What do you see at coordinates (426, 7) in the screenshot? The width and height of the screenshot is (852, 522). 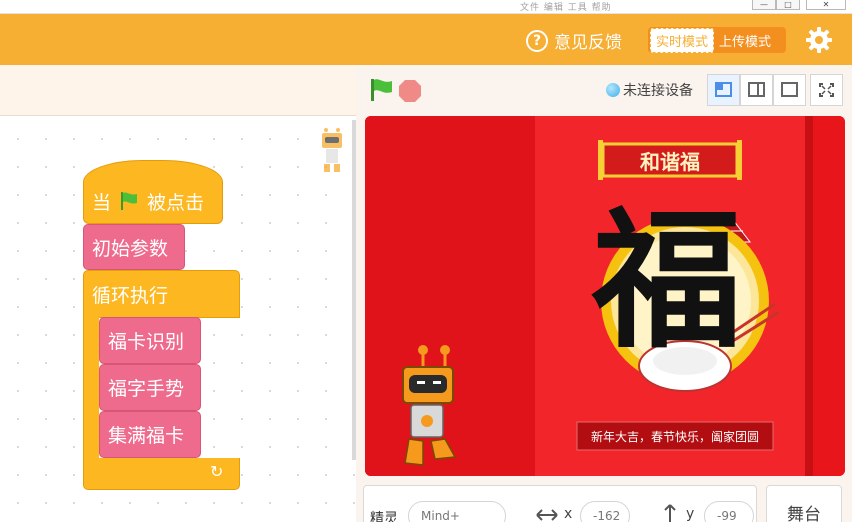 I see `window-title-strip: 文件 编辑 工具 帮助 — □ ✕` at bounding box center [426, 7].